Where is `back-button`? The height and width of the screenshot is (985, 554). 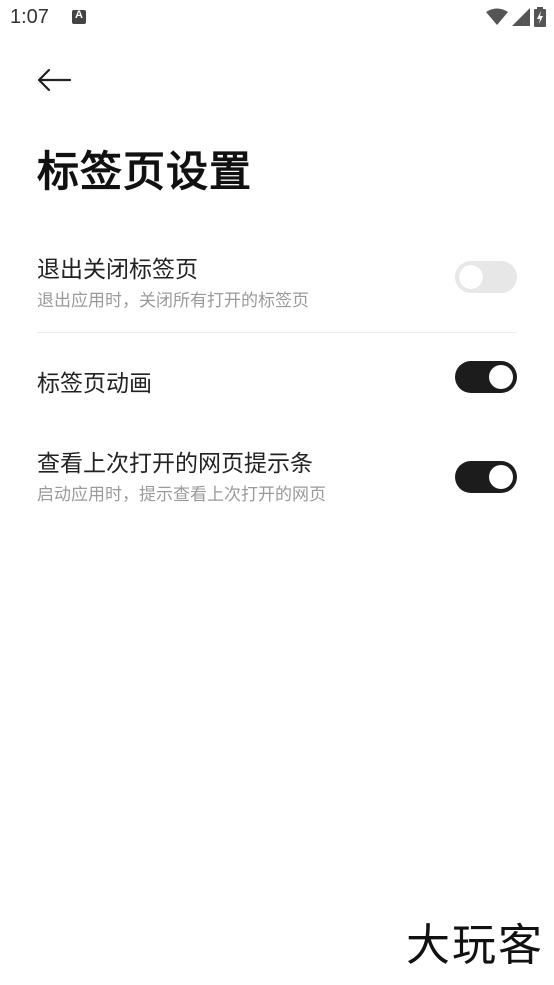 back-button is located at coordinates (54, 80).